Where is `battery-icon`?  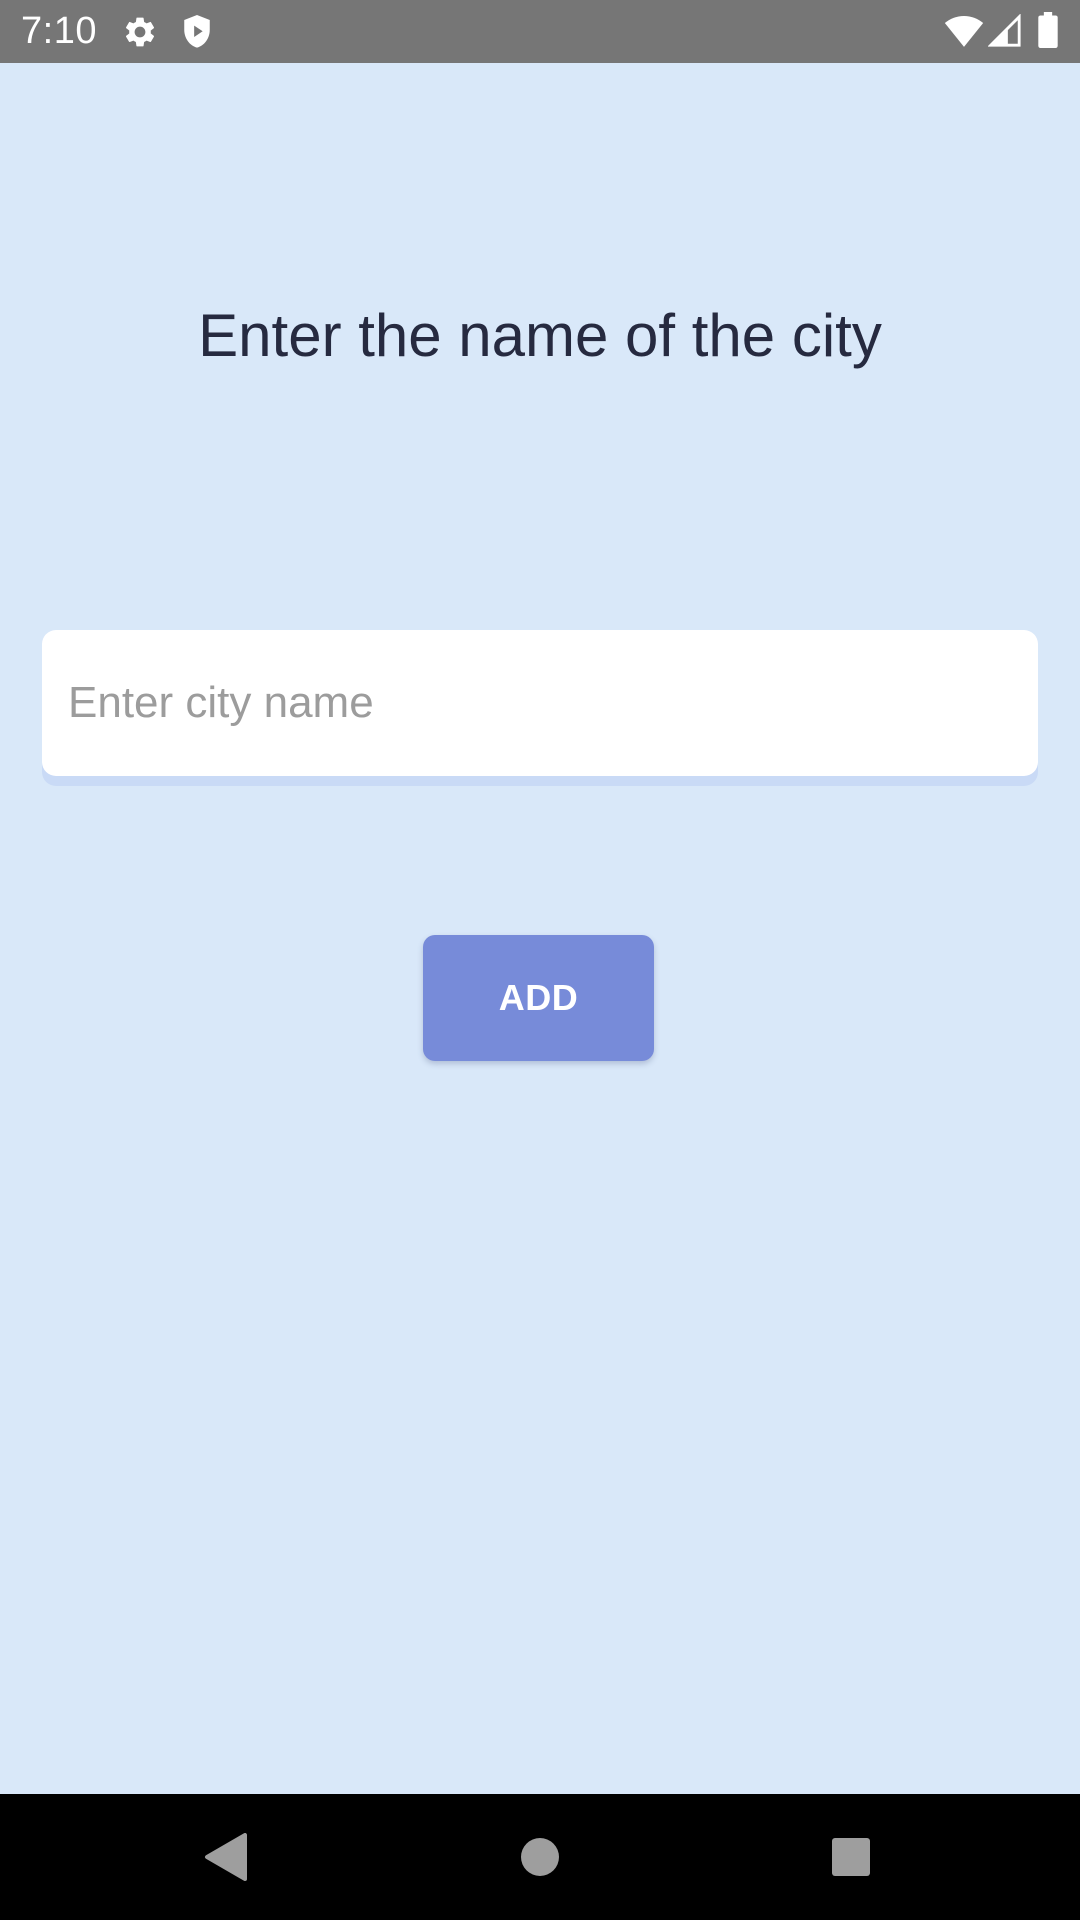
battery-icon is located at coordinates (1048, 30).